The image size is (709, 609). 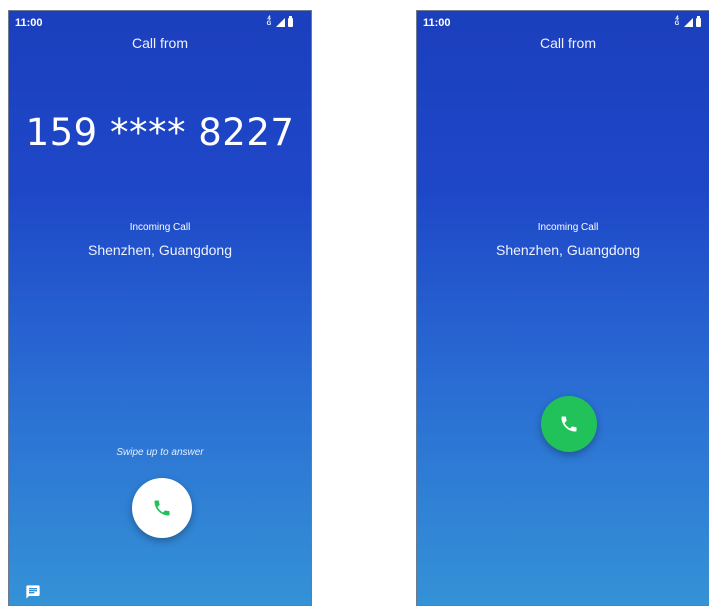 What do you see at coordinates (160, 452) in the screenshot?
I see `swipe-hint: Swipe up to answer` at bounding box center [160, 452].